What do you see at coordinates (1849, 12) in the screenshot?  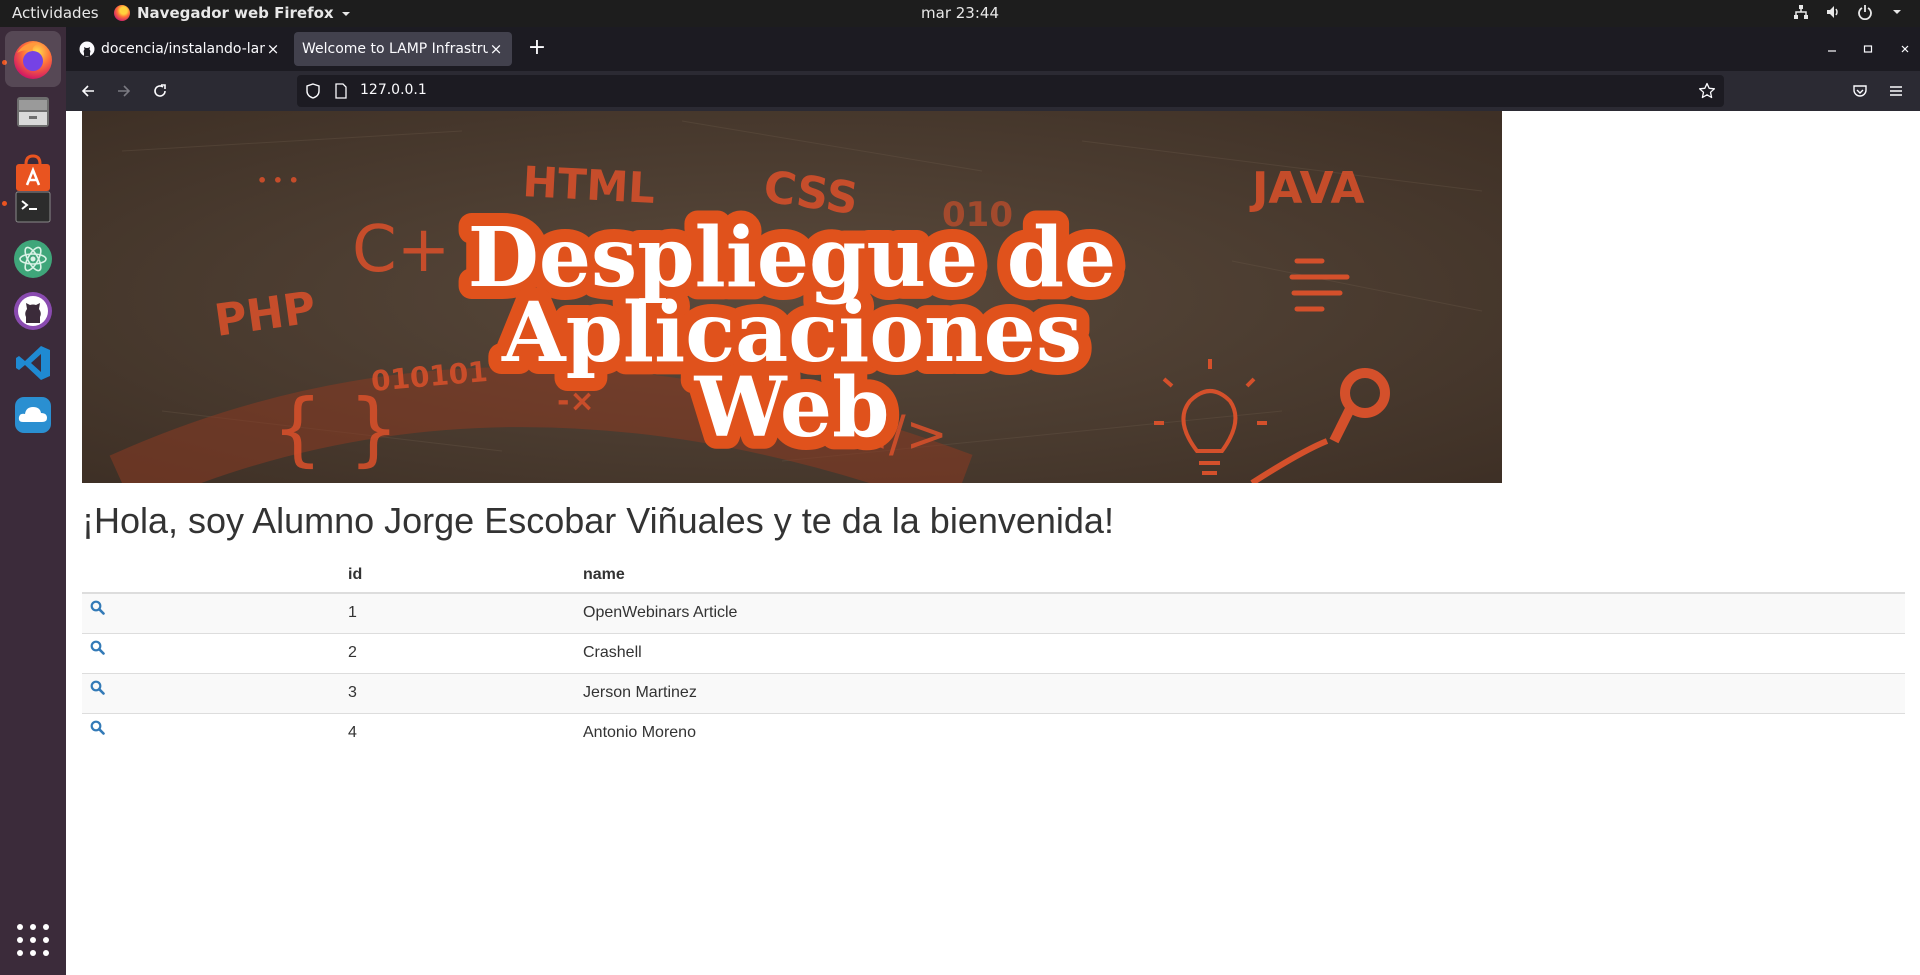 I see `system-tray` at bounding box center [1849, 12].